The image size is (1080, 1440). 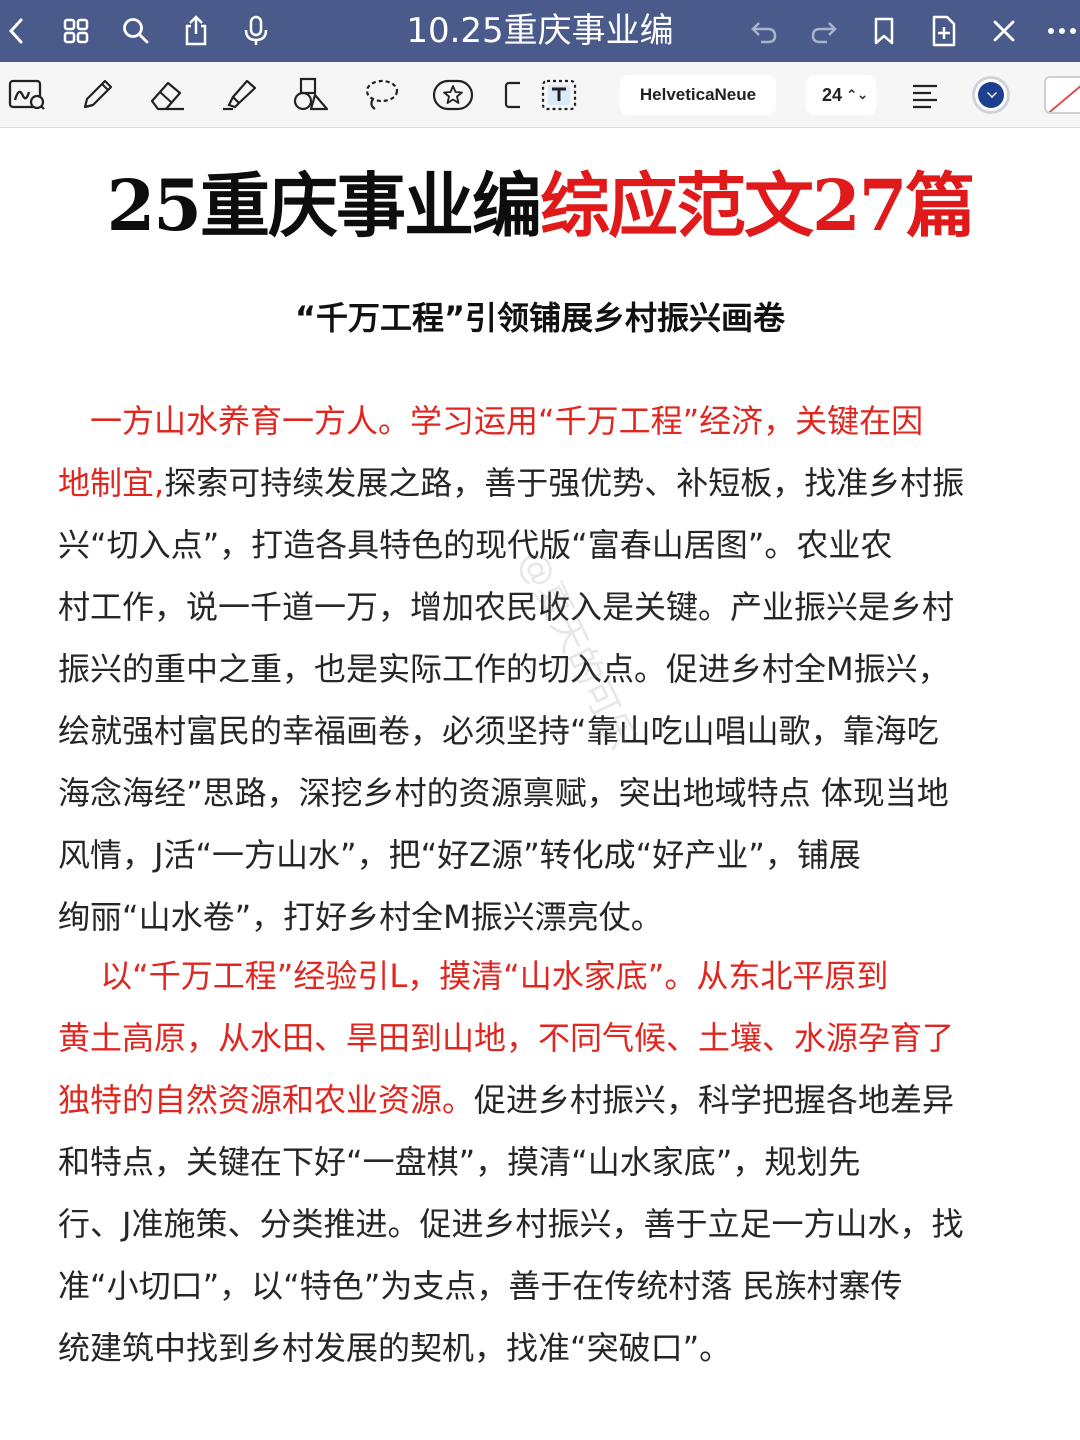 I want to click on heading-black-part: 25重庆事业编, so click(x=324, y=205).